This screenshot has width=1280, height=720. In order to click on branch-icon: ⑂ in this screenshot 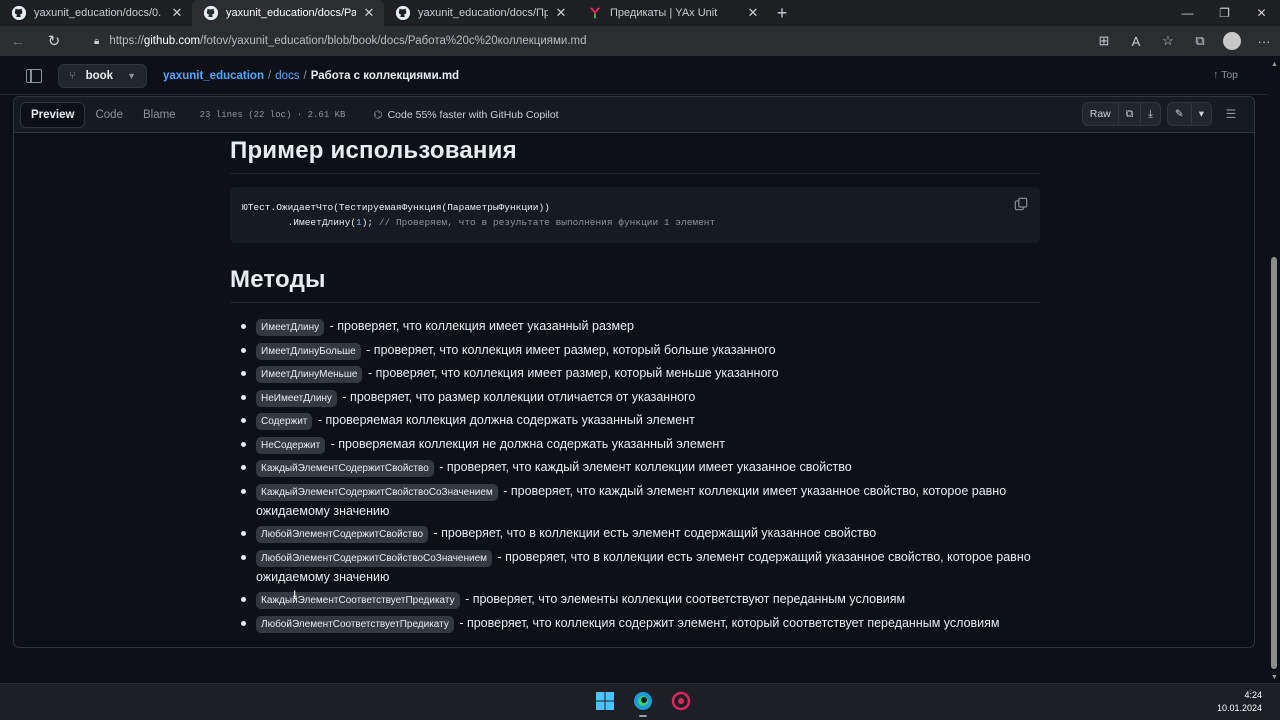, I will do `click(72, 75)`.